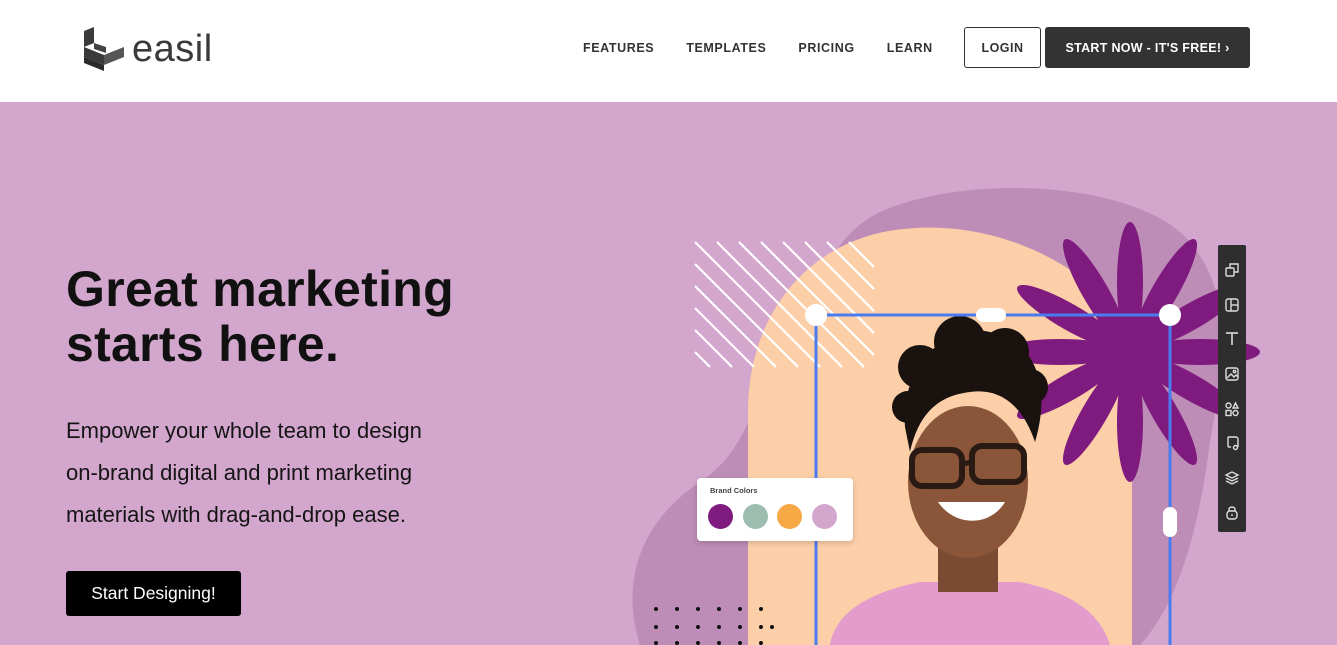 Image resolution: width=1337 pixels, height=645 pixels. Describe the element at coordinates (734, 490) in the screenshot. I see `brand-colors-title: Brand Colors` at that location.